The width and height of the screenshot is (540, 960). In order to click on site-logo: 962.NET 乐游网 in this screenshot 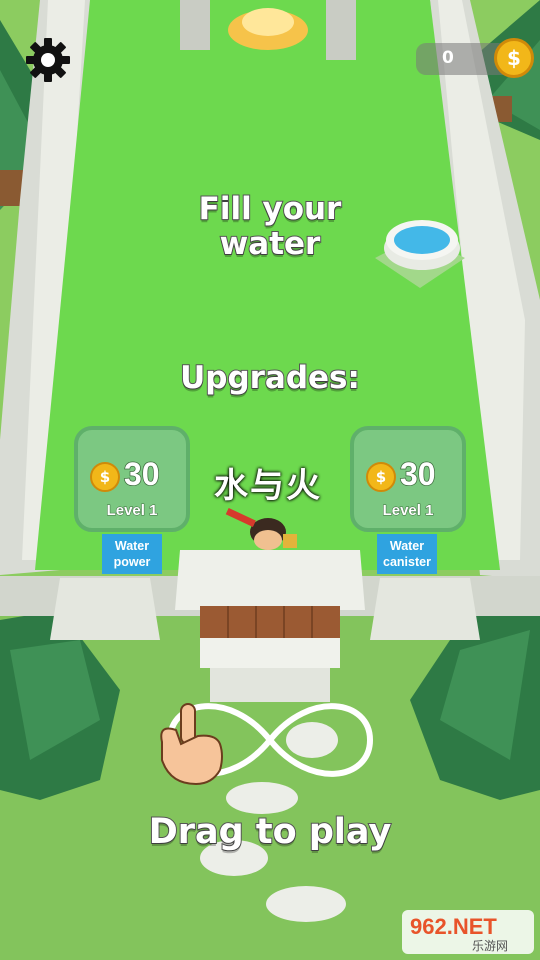, I will do `click(468, 932)`.